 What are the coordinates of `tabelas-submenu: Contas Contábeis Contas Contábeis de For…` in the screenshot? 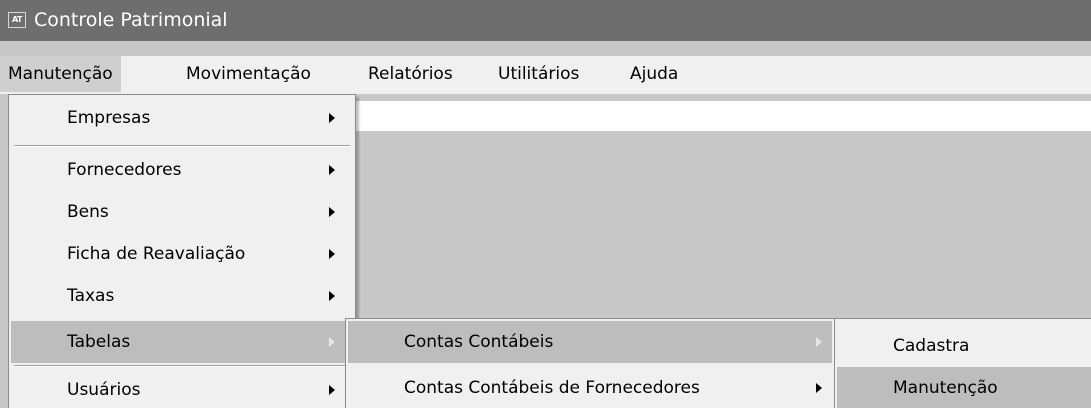 It's located at (590, 363).